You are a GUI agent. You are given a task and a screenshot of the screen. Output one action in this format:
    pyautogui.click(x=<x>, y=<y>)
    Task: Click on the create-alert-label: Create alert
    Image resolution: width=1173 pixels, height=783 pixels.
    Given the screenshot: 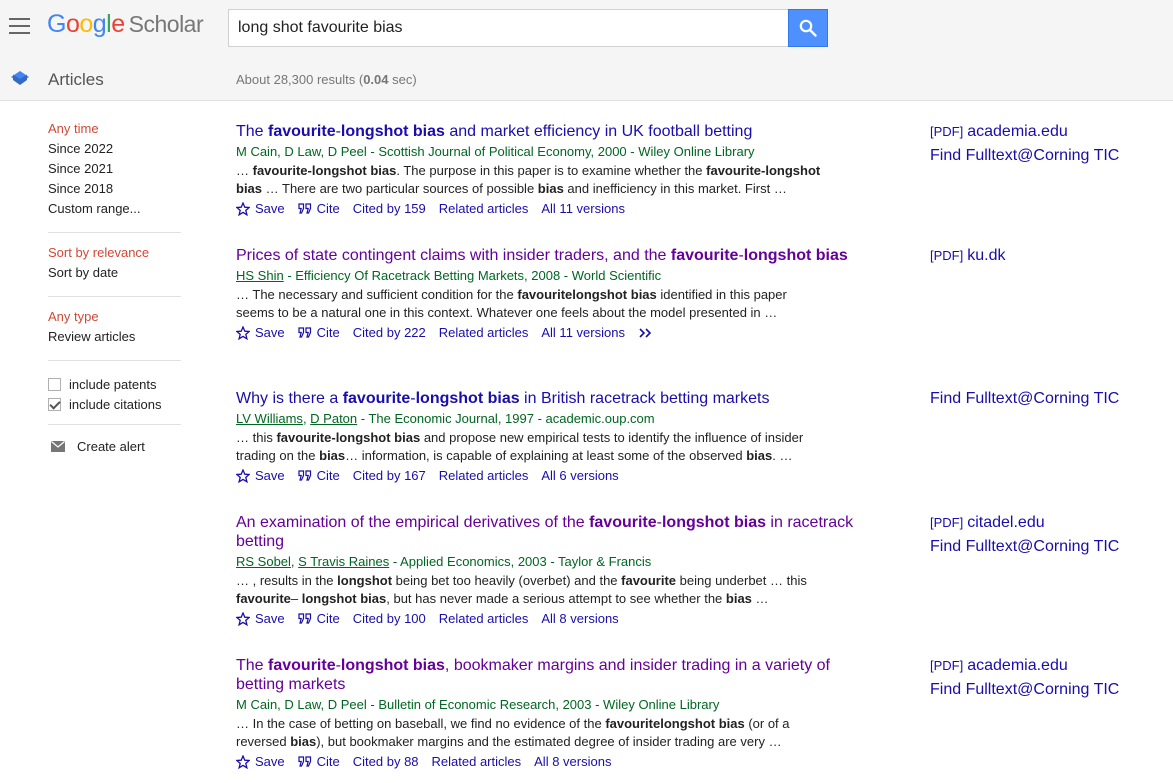 What is the action you would take?
    pyautogui.click(x=111, y=446)
    